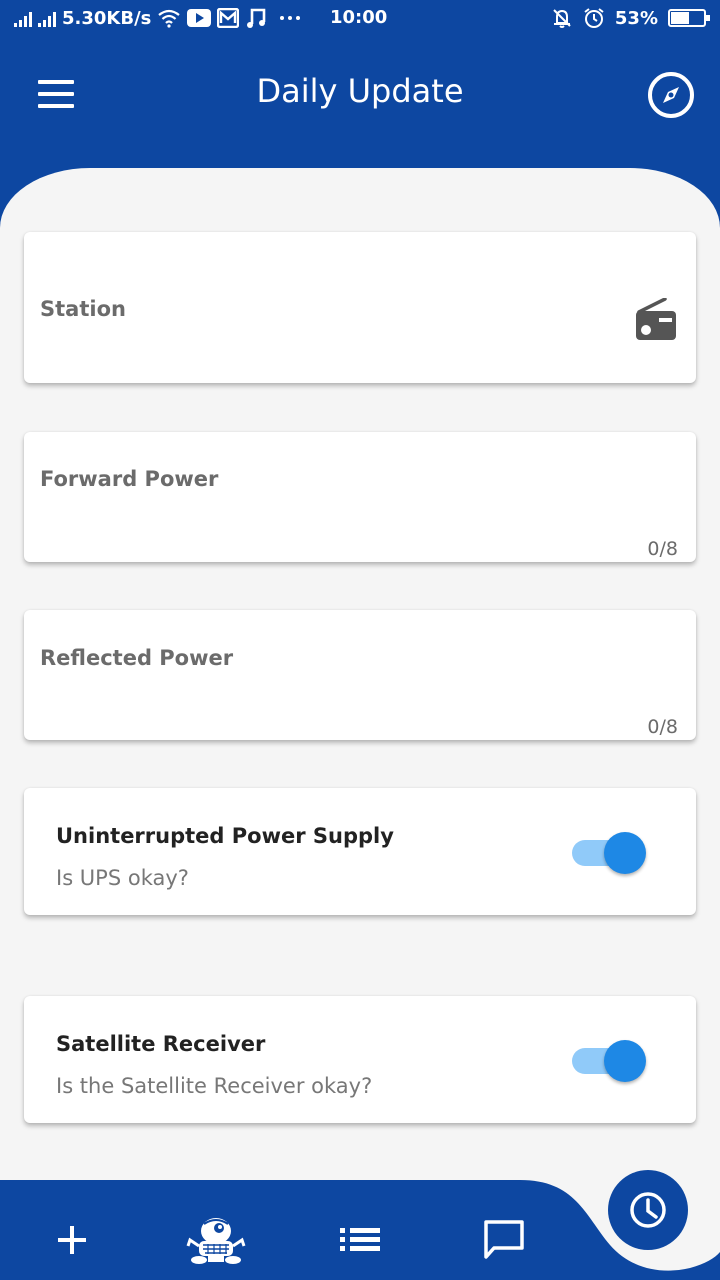 Image resolution: width=720 pixels, height=1280 pixels. What do you see at coordinates (199, 18) in the screenshot?
I see `youtube-icon` at bounding box center [199, 18].